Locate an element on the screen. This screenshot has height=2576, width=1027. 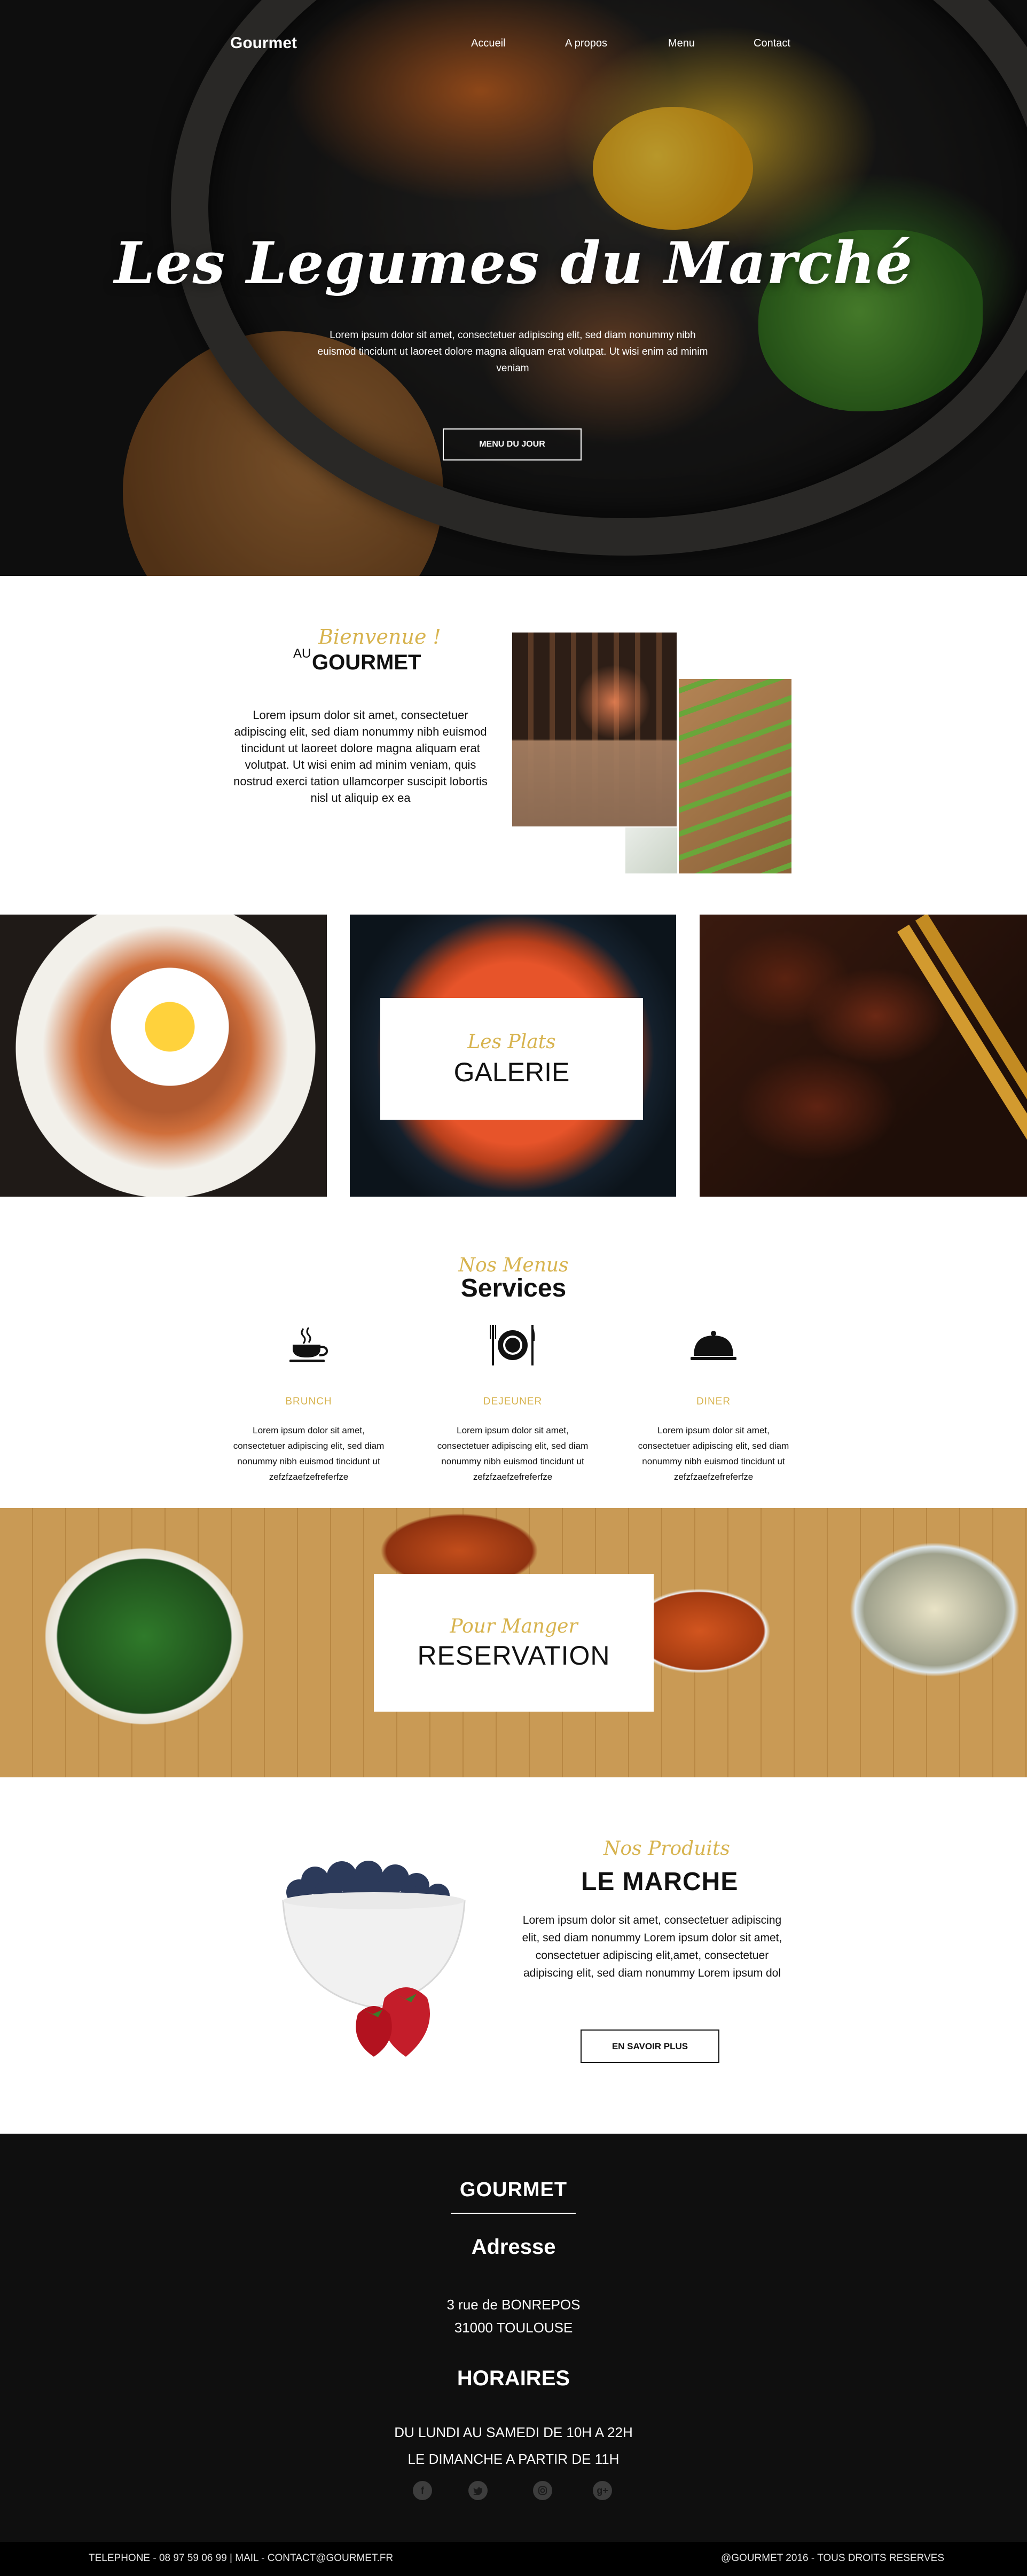
service-brunch-label: BRUNCH is located at coordinates (309, 1401).